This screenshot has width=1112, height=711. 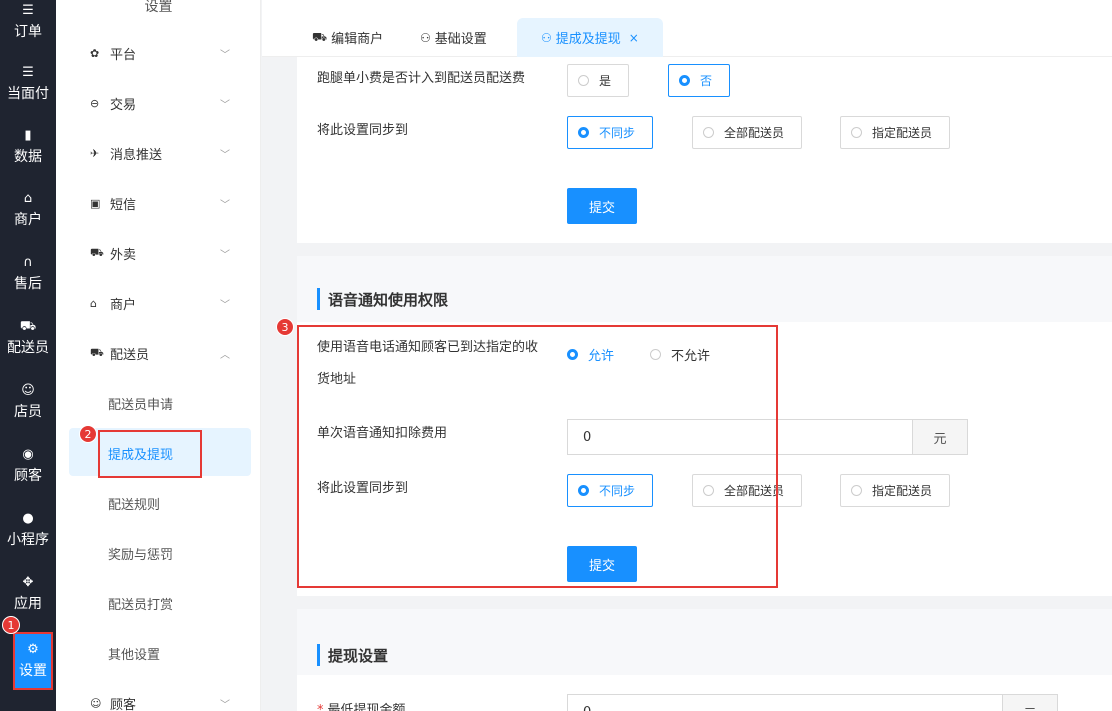 What do you see at coordinates (175, 303) in the screenshot?
I see `menu-group-merchants: ⌂ 商户 ﹀` at bounding box center [175, 303].